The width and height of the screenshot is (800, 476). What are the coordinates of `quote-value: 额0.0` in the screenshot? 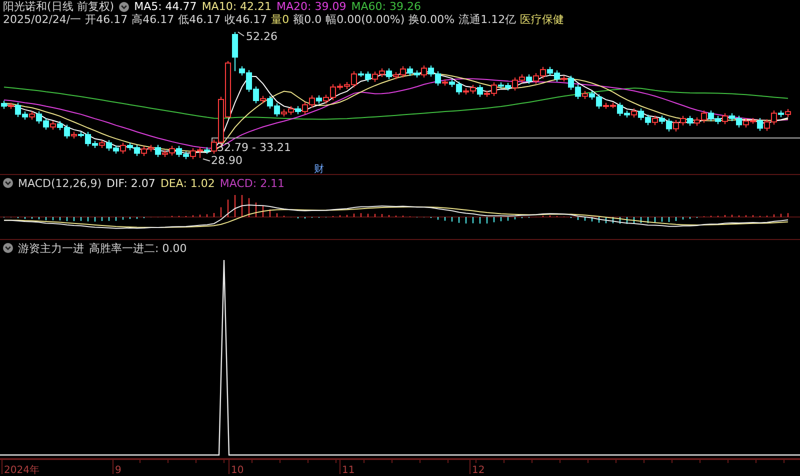 It's located at (307, 19).